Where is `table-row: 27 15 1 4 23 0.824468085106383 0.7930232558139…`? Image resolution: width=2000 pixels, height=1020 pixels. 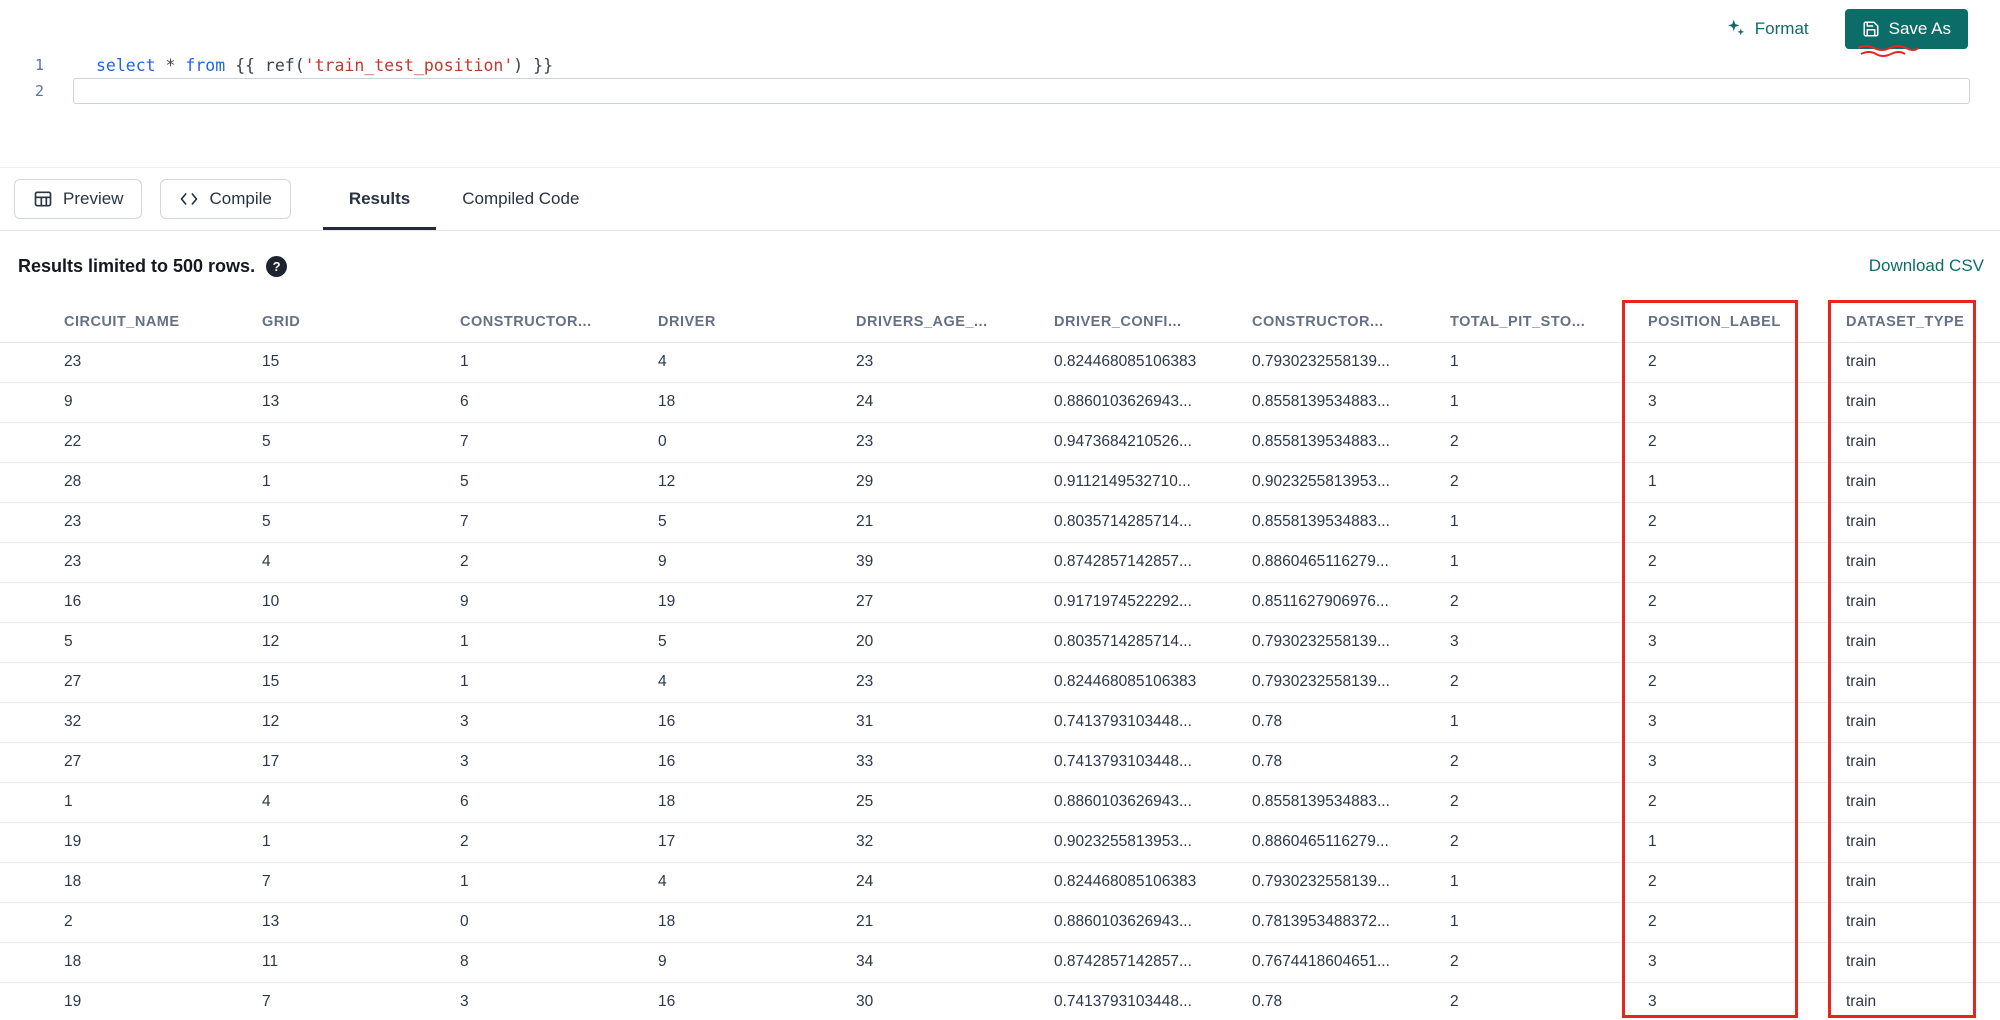
table-row: 27 15 1 4 23 0.824468085106383 0.7930232558139… is located at coordinates (1000, 682).